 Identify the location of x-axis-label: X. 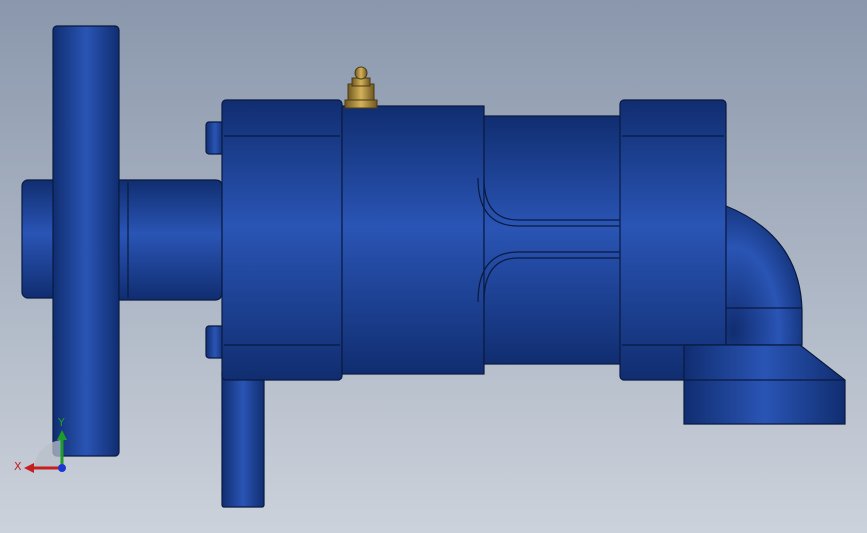
(18, 466).